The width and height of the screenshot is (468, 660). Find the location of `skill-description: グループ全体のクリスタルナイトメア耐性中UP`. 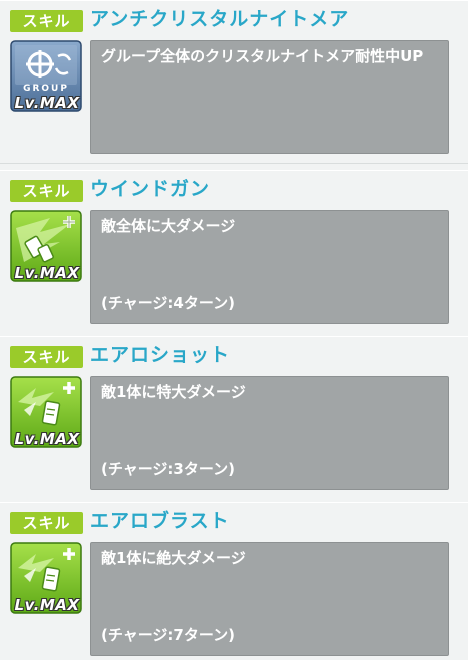

skill-description: グループ全体のクリスタルナイトメア耐性中UP is located at coordinates (262, 56).